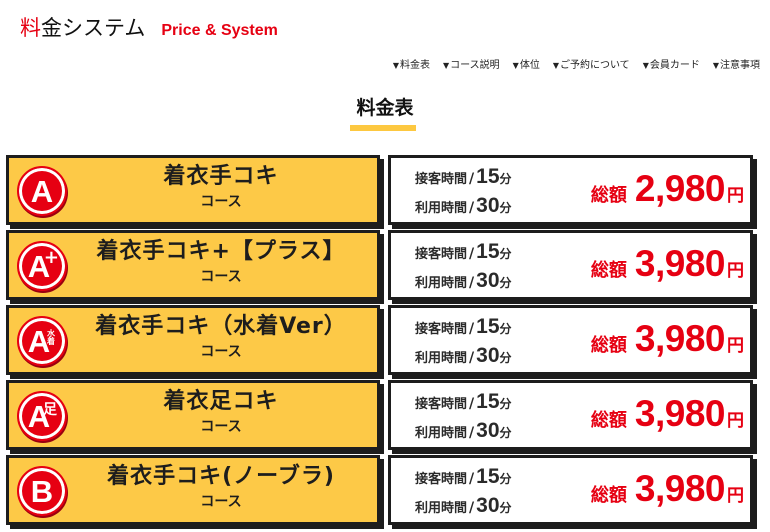 This screenshot has width=770, height=532. What do you see at coordinates (385, 191) in the screenshot?
I see `price-row: A 着衣手コキ コース 接客時間/15分 利用時間/30分 総額 2,980 円` at bounding box center [385, 191].